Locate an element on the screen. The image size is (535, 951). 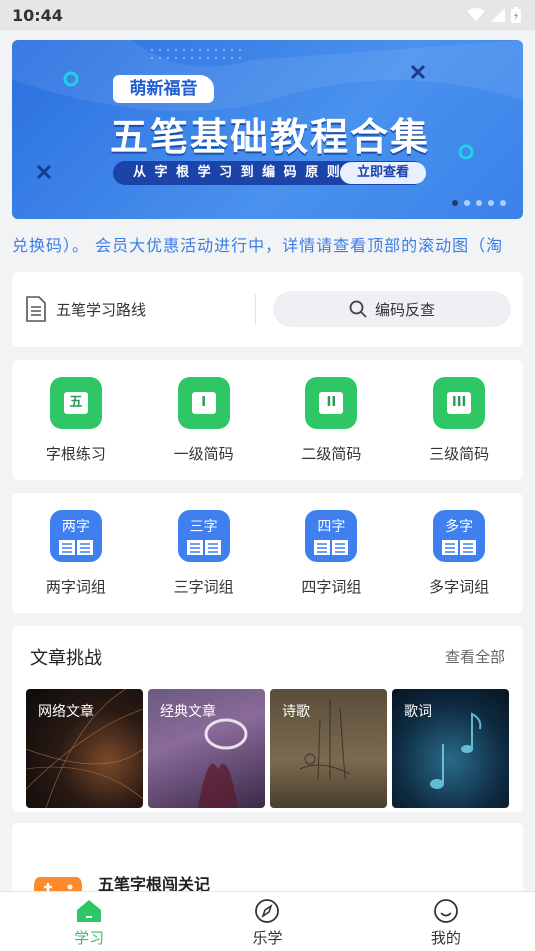
nav-tab-mine: 我的 is located at coordinates (446, 921).